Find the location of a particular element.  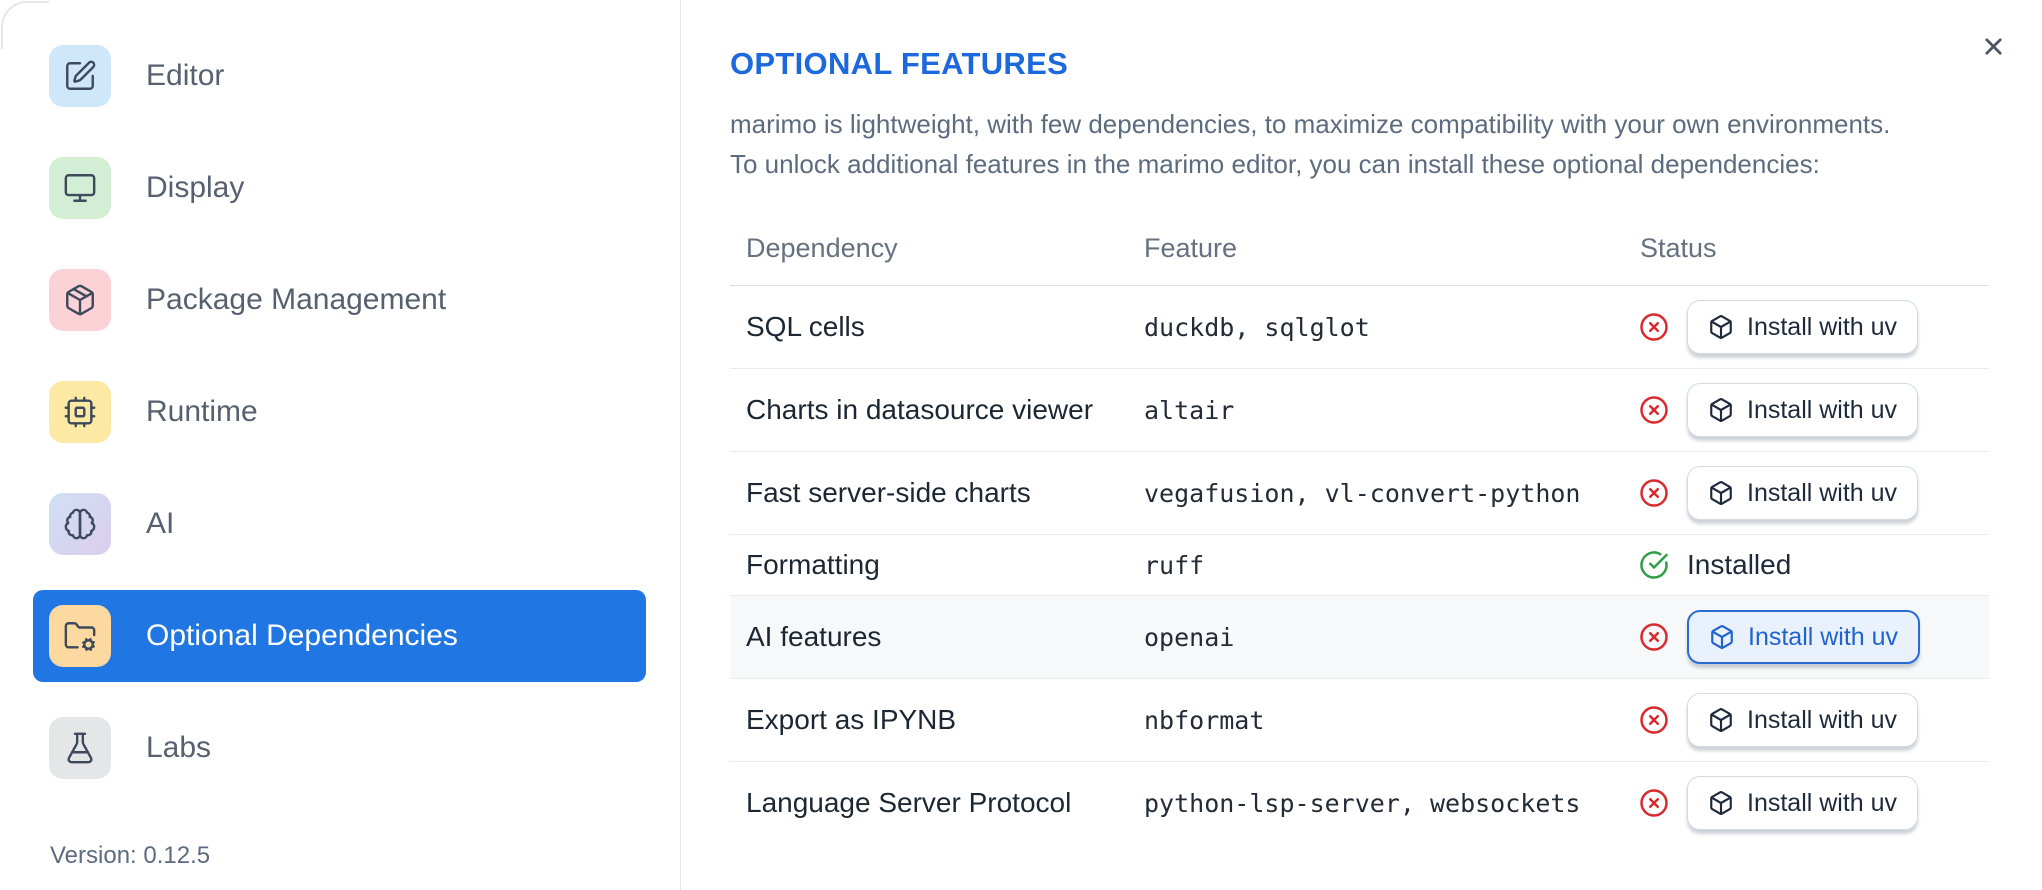

feature-packages: openai is located at coordinates (1189, 637).